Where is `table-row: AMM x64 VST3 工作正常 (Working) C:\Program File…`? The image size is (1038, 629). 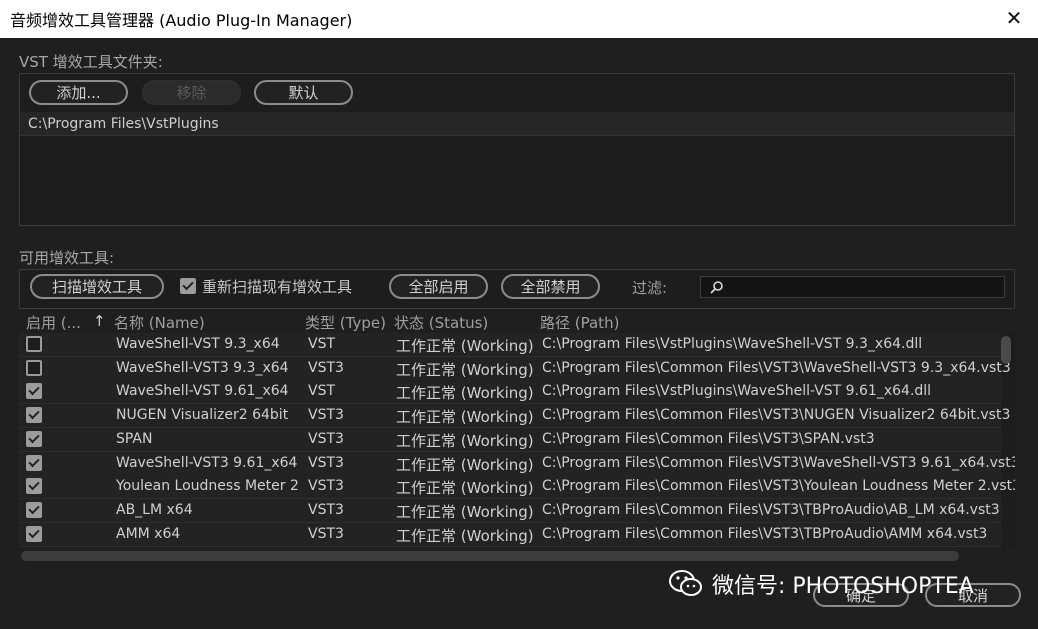
table-row: AMM x64 VST3 工作正常 (Working) C:\Program File… is located at coordinates (510, 534).